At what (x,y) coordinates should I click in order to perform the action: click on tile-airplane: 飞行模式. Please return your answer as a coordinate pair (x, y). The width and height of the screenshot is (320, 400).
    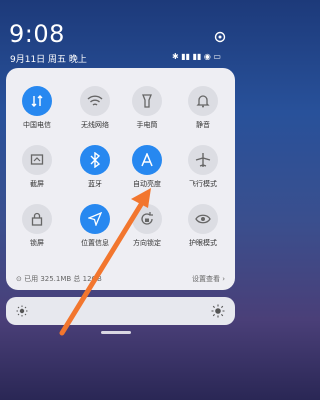
    Looking at the image, I should click on (203, 167).